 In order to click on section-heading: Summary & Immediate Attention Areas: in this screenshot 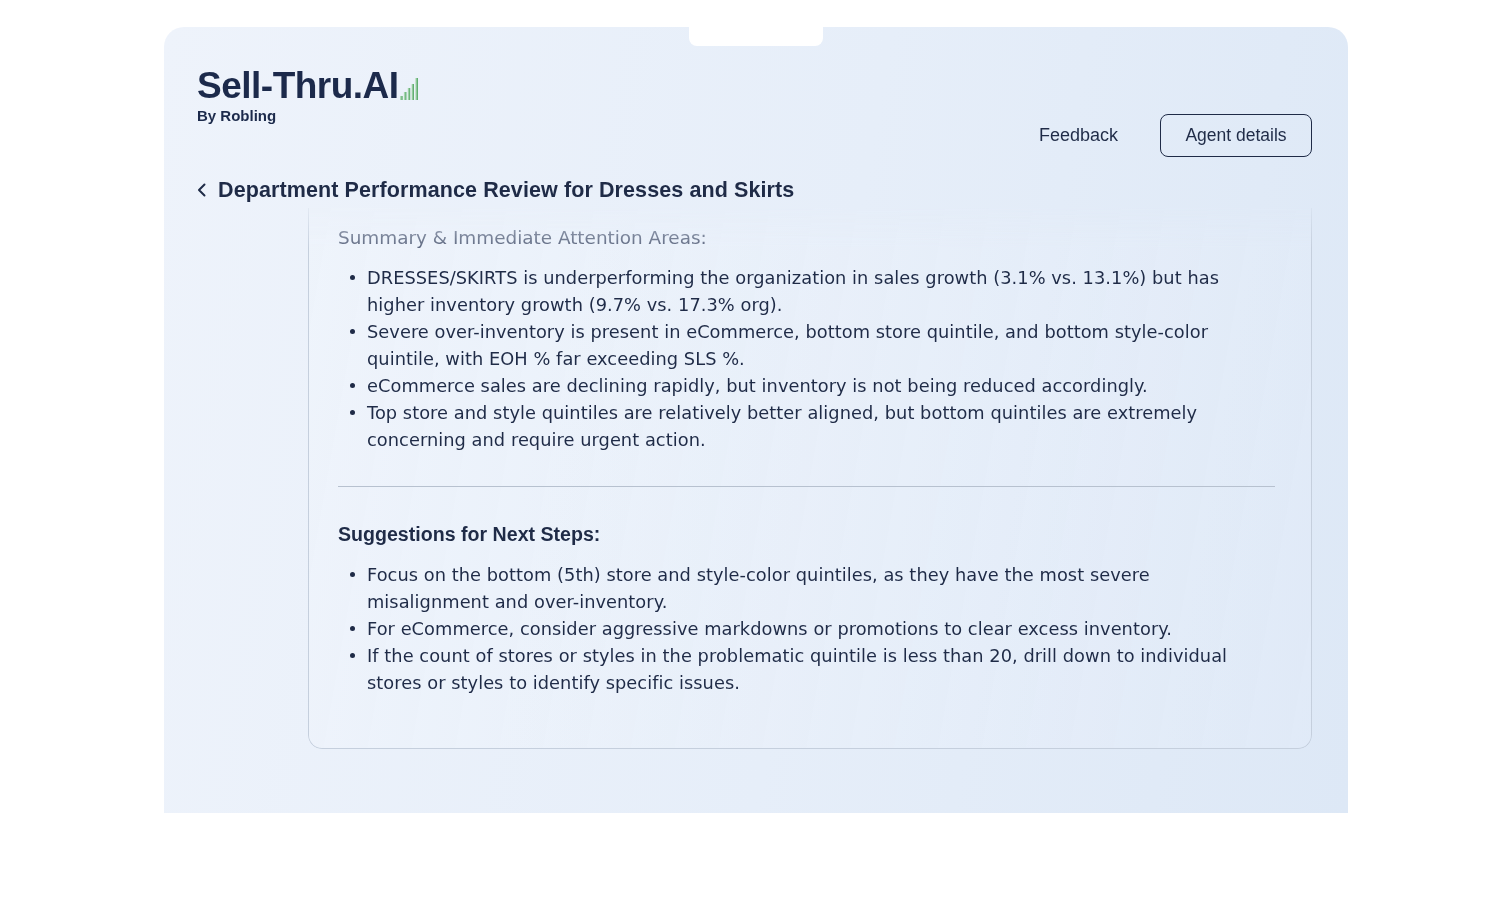, I will do `click(523, 238)`.